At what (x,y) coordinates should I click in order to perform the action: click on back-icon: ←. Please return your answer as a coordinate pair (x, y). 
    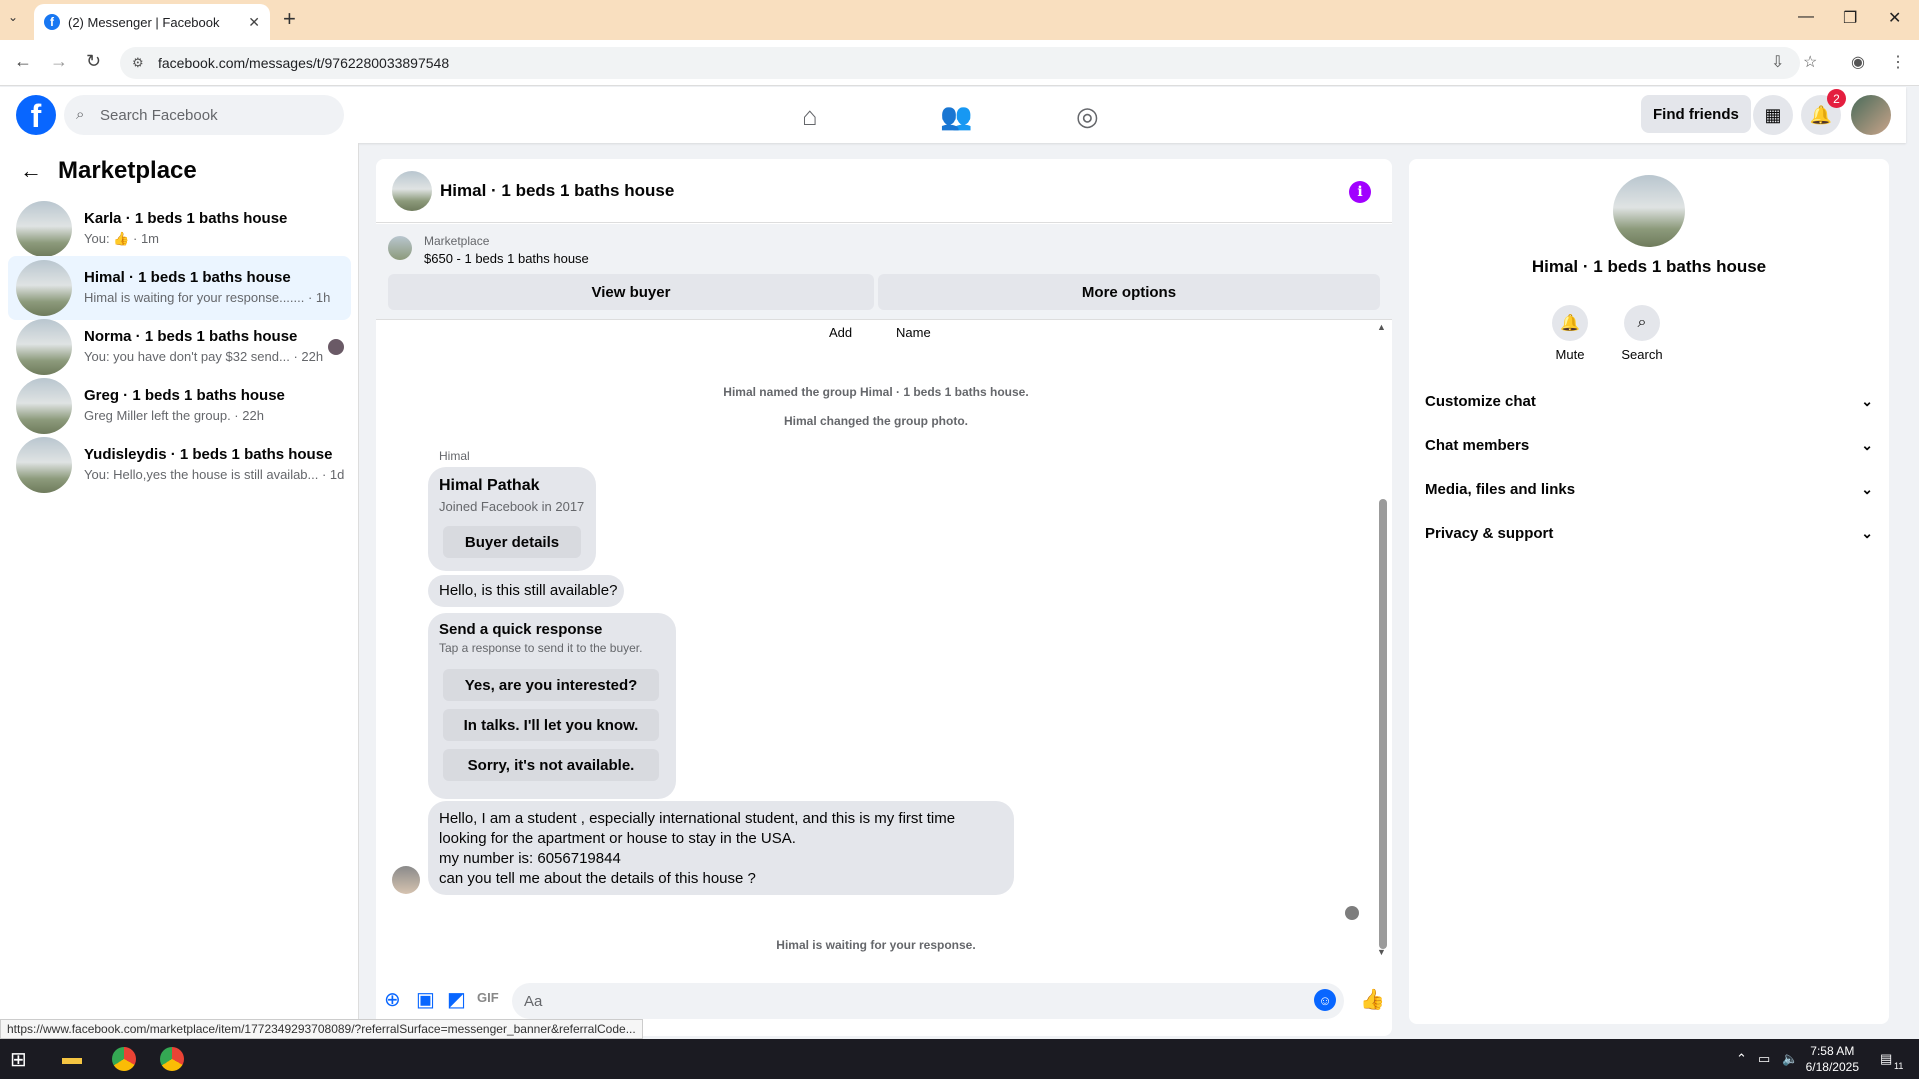
    Looking at the image, I should click on (23, 61).